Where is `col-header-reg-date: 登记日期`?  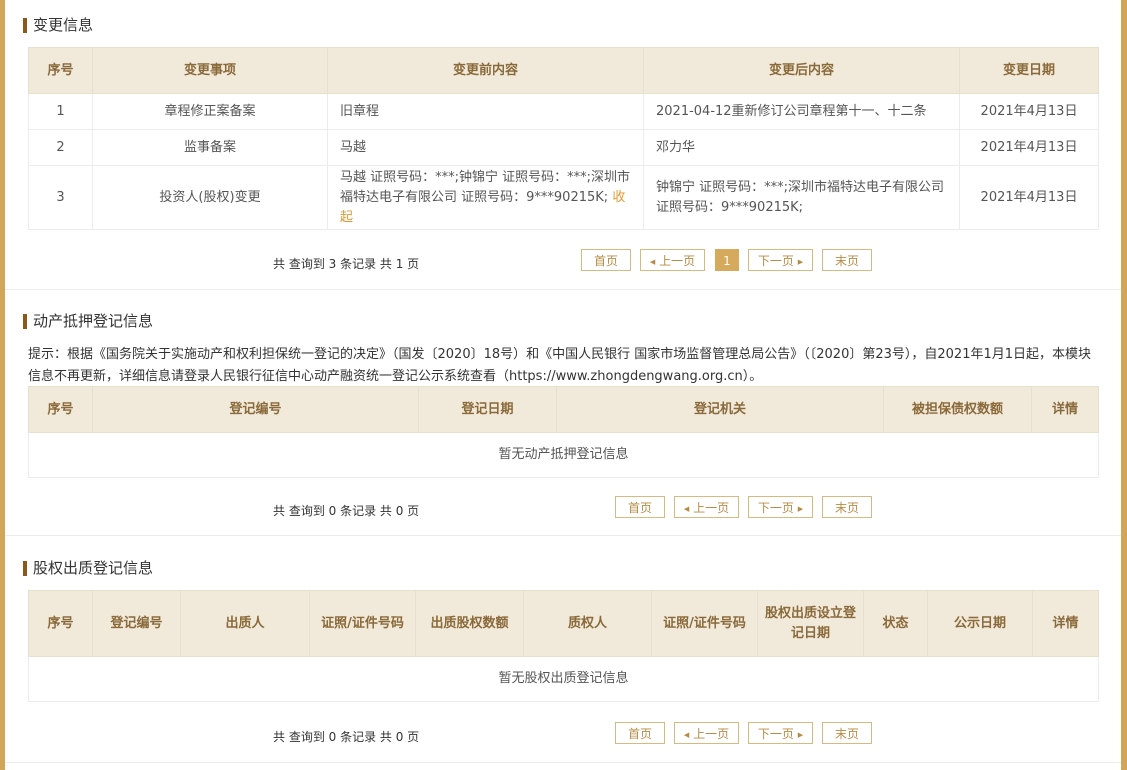 col-header-reg-date: 登记日期 is located at coordinates (487, 409).